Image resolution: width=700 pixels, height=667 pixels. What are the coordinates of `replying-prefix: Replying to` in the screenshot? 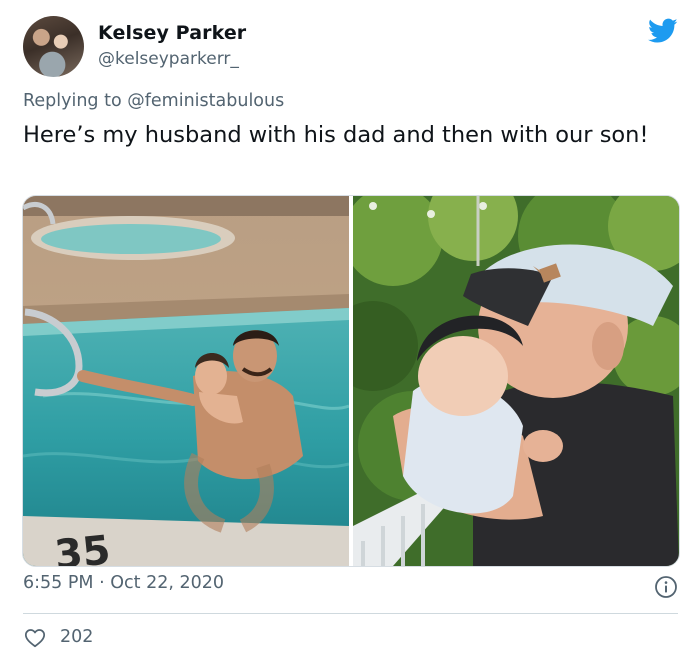 It's located at (72, 101).